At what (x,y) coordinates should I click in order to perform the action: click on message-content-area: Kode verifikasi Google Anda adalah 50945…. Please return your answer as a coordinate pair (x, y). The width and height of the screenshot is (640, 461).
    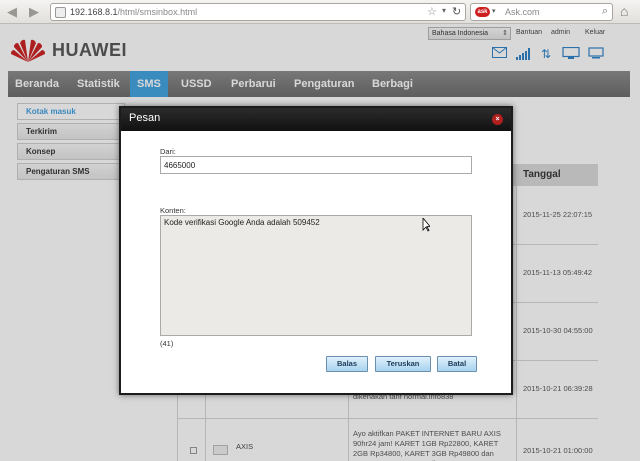
    Looking at the image, I should click on (316, 275).